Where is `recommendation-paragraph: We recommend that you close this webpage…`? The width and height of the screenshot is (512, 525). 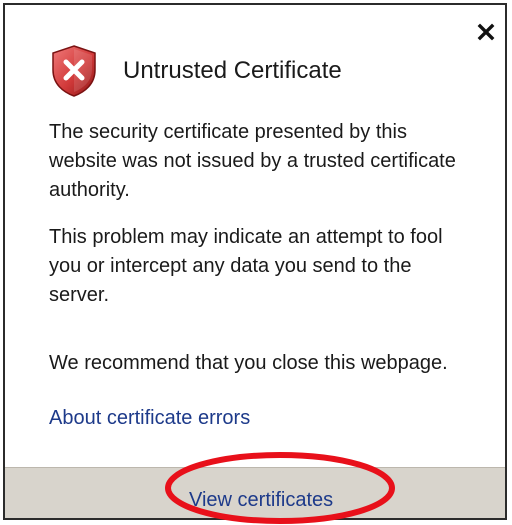 recommendation-paragraph: We recommend that you close this webpage… is located at coordinates (248, 363).